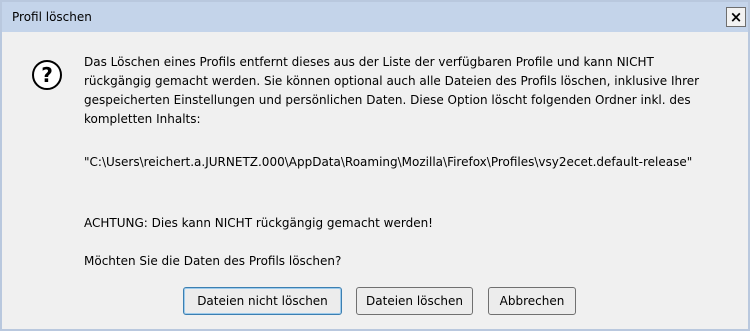  What do you see at coordinates (414, 301) in the screenshot?
I see `delete-files-button: Dateien löschen` at bounding box center [414, 301].